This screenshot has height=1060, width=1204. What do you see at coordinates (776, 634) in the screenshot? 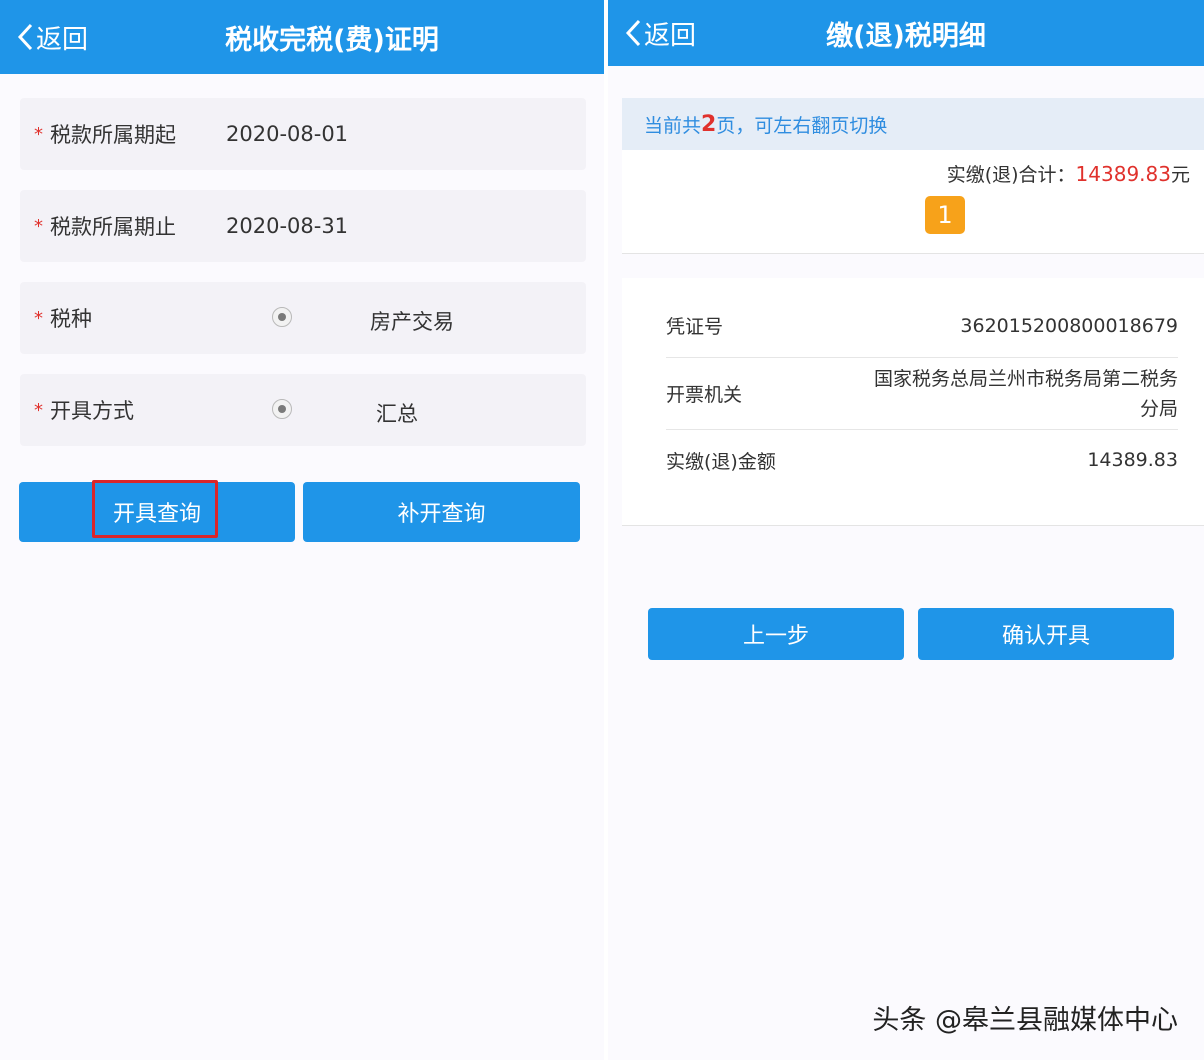
I see `previous-step-button: 上一步` at bounding box center [776, 634].